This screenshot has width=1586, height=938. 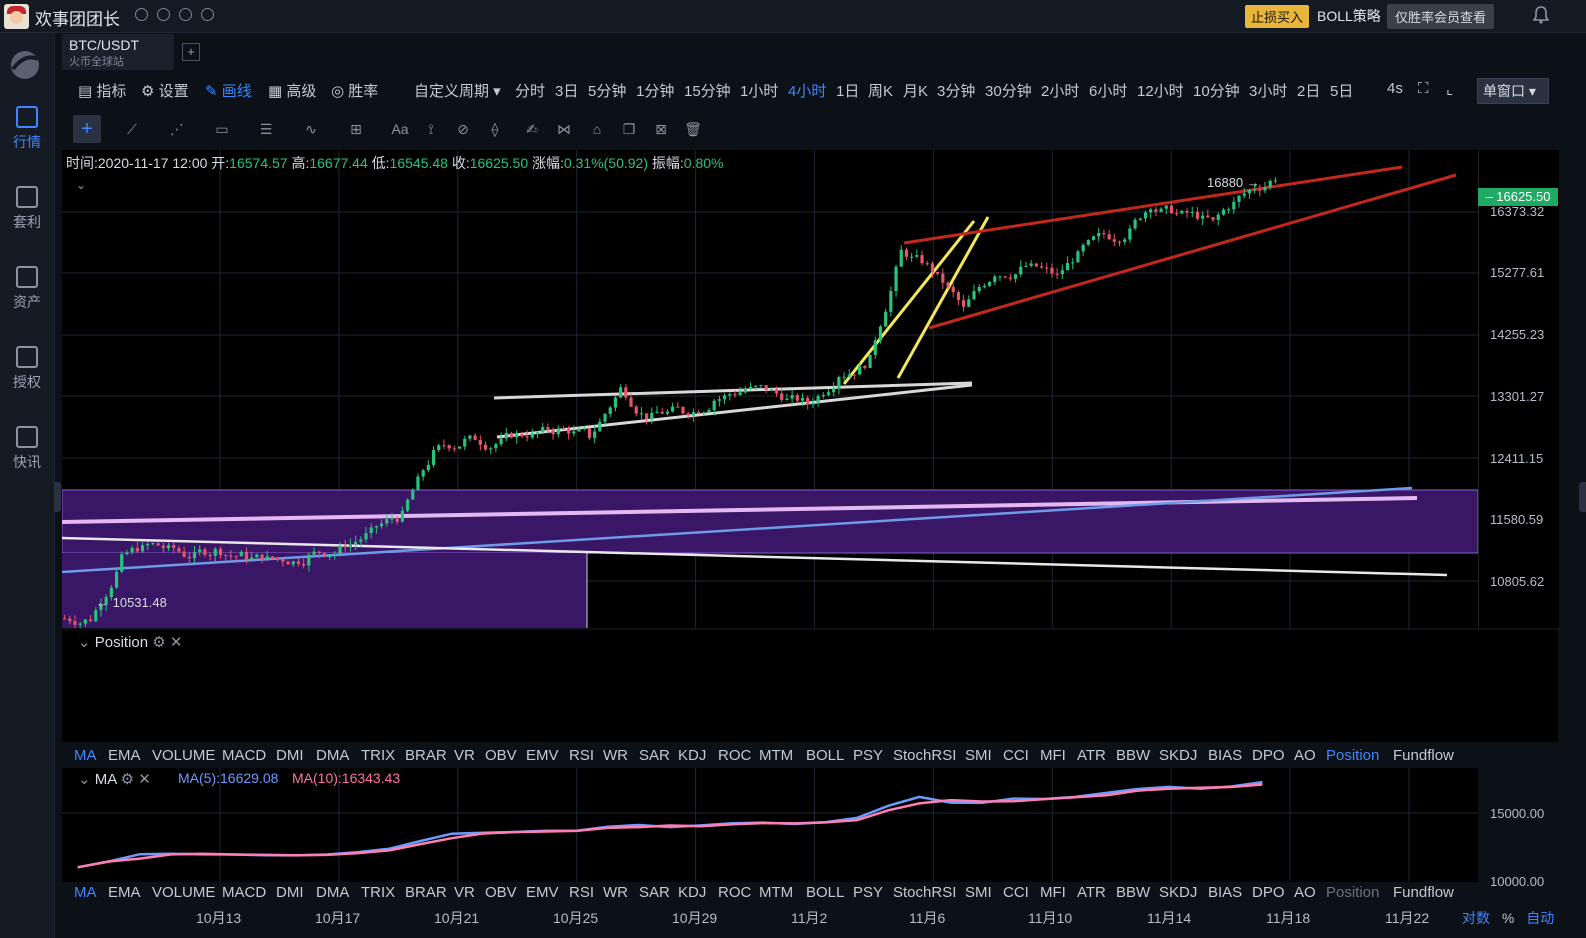 What do you see at coordinates (132, 129) in the screenshot?
I see `trendline-tool-icon: ⟋` at bounding box center [132, 129].